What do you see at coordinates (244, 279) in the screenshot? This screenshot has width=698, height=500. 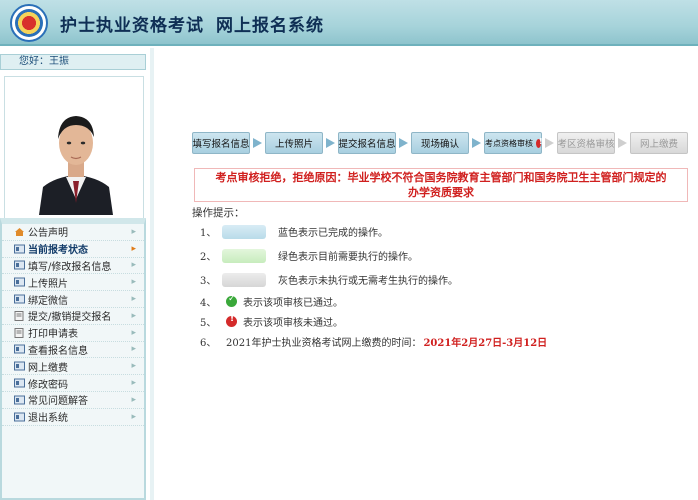 I see `grey-swatch` at bounding box center [244, 279].